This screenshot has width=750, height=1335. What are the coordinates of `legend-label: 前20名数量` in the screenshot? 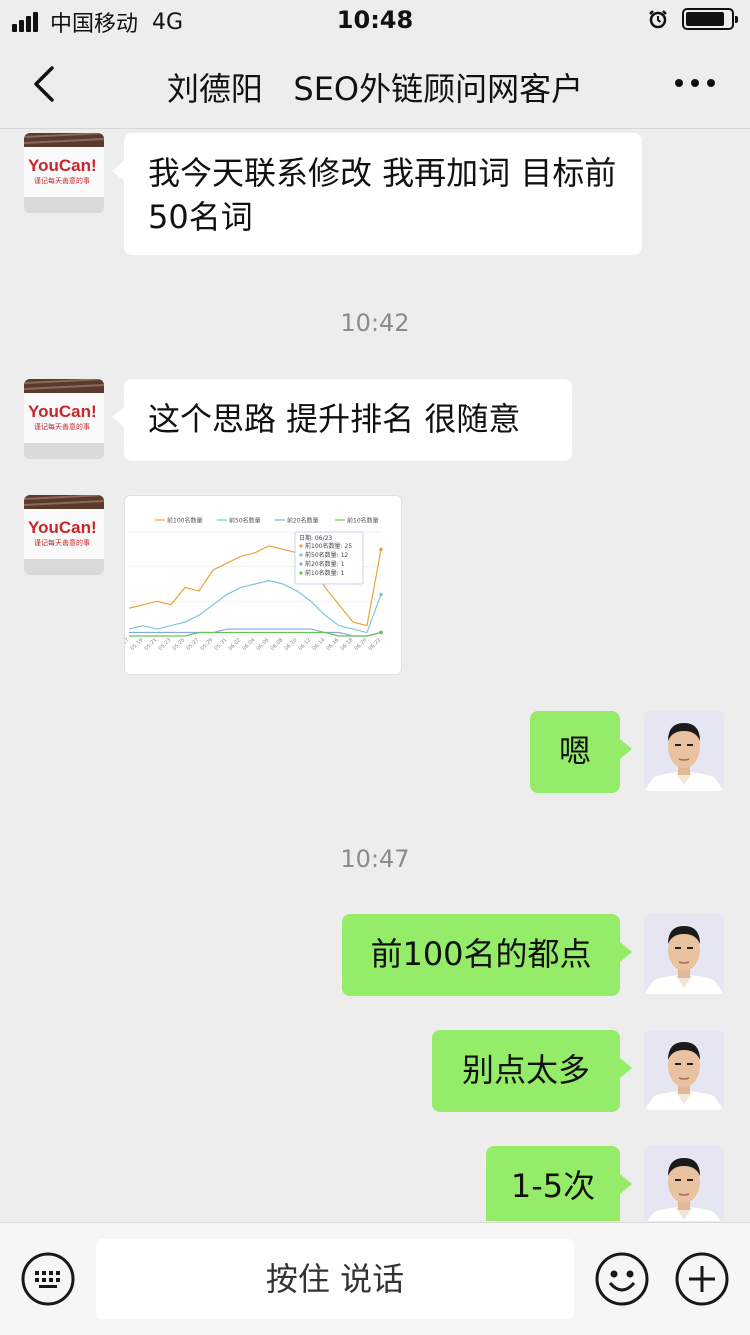 It's located at (303, 521).